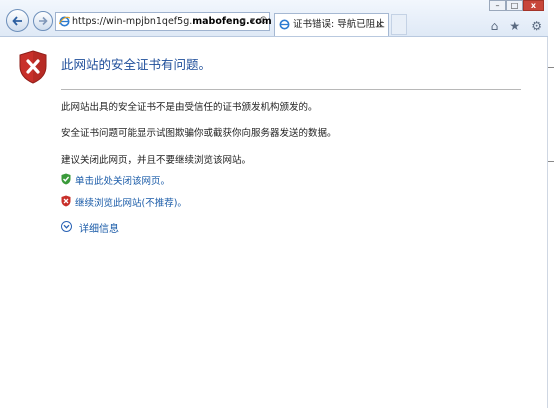  What do you see at coordinates (284, 24) in the screenshot?
I see `ie-tab-icon` at bounding box center [284, 24].